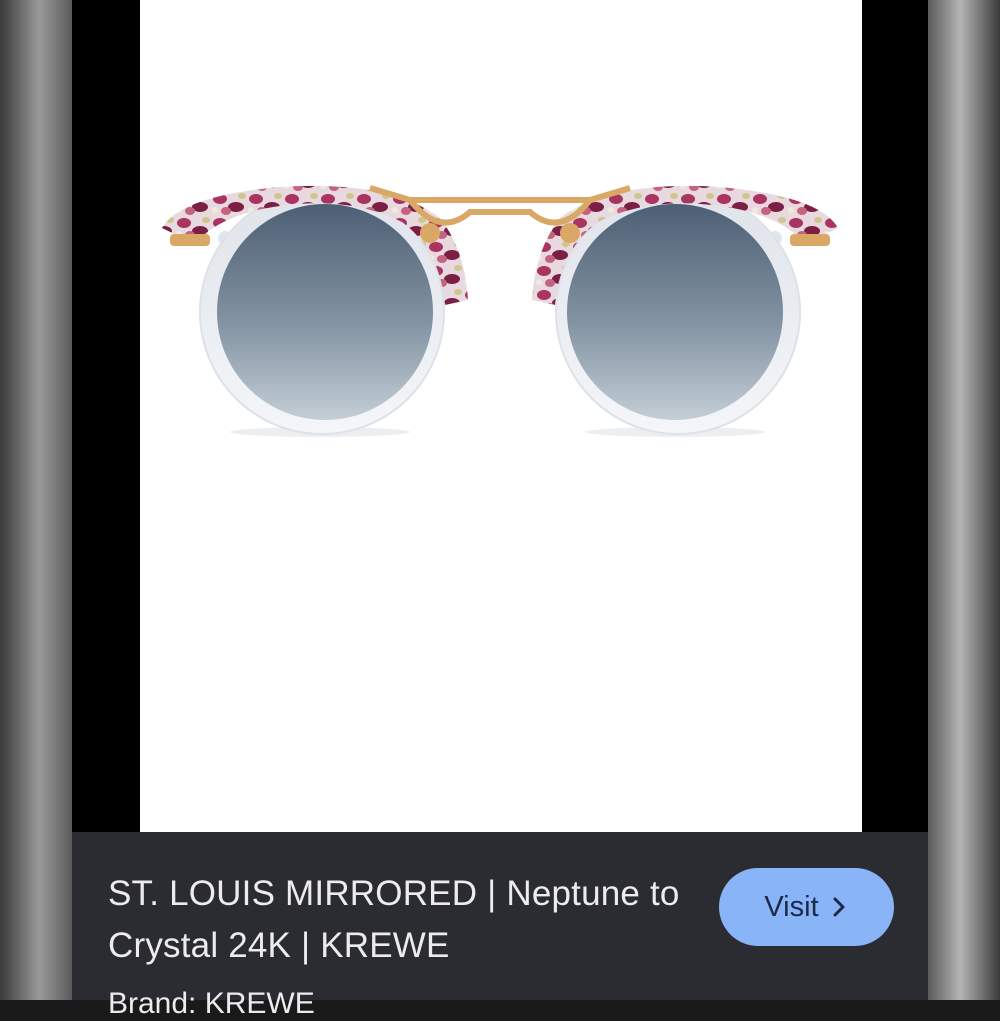  I want to click on brand-line: Brand: KREWE, so click(211, 1003).